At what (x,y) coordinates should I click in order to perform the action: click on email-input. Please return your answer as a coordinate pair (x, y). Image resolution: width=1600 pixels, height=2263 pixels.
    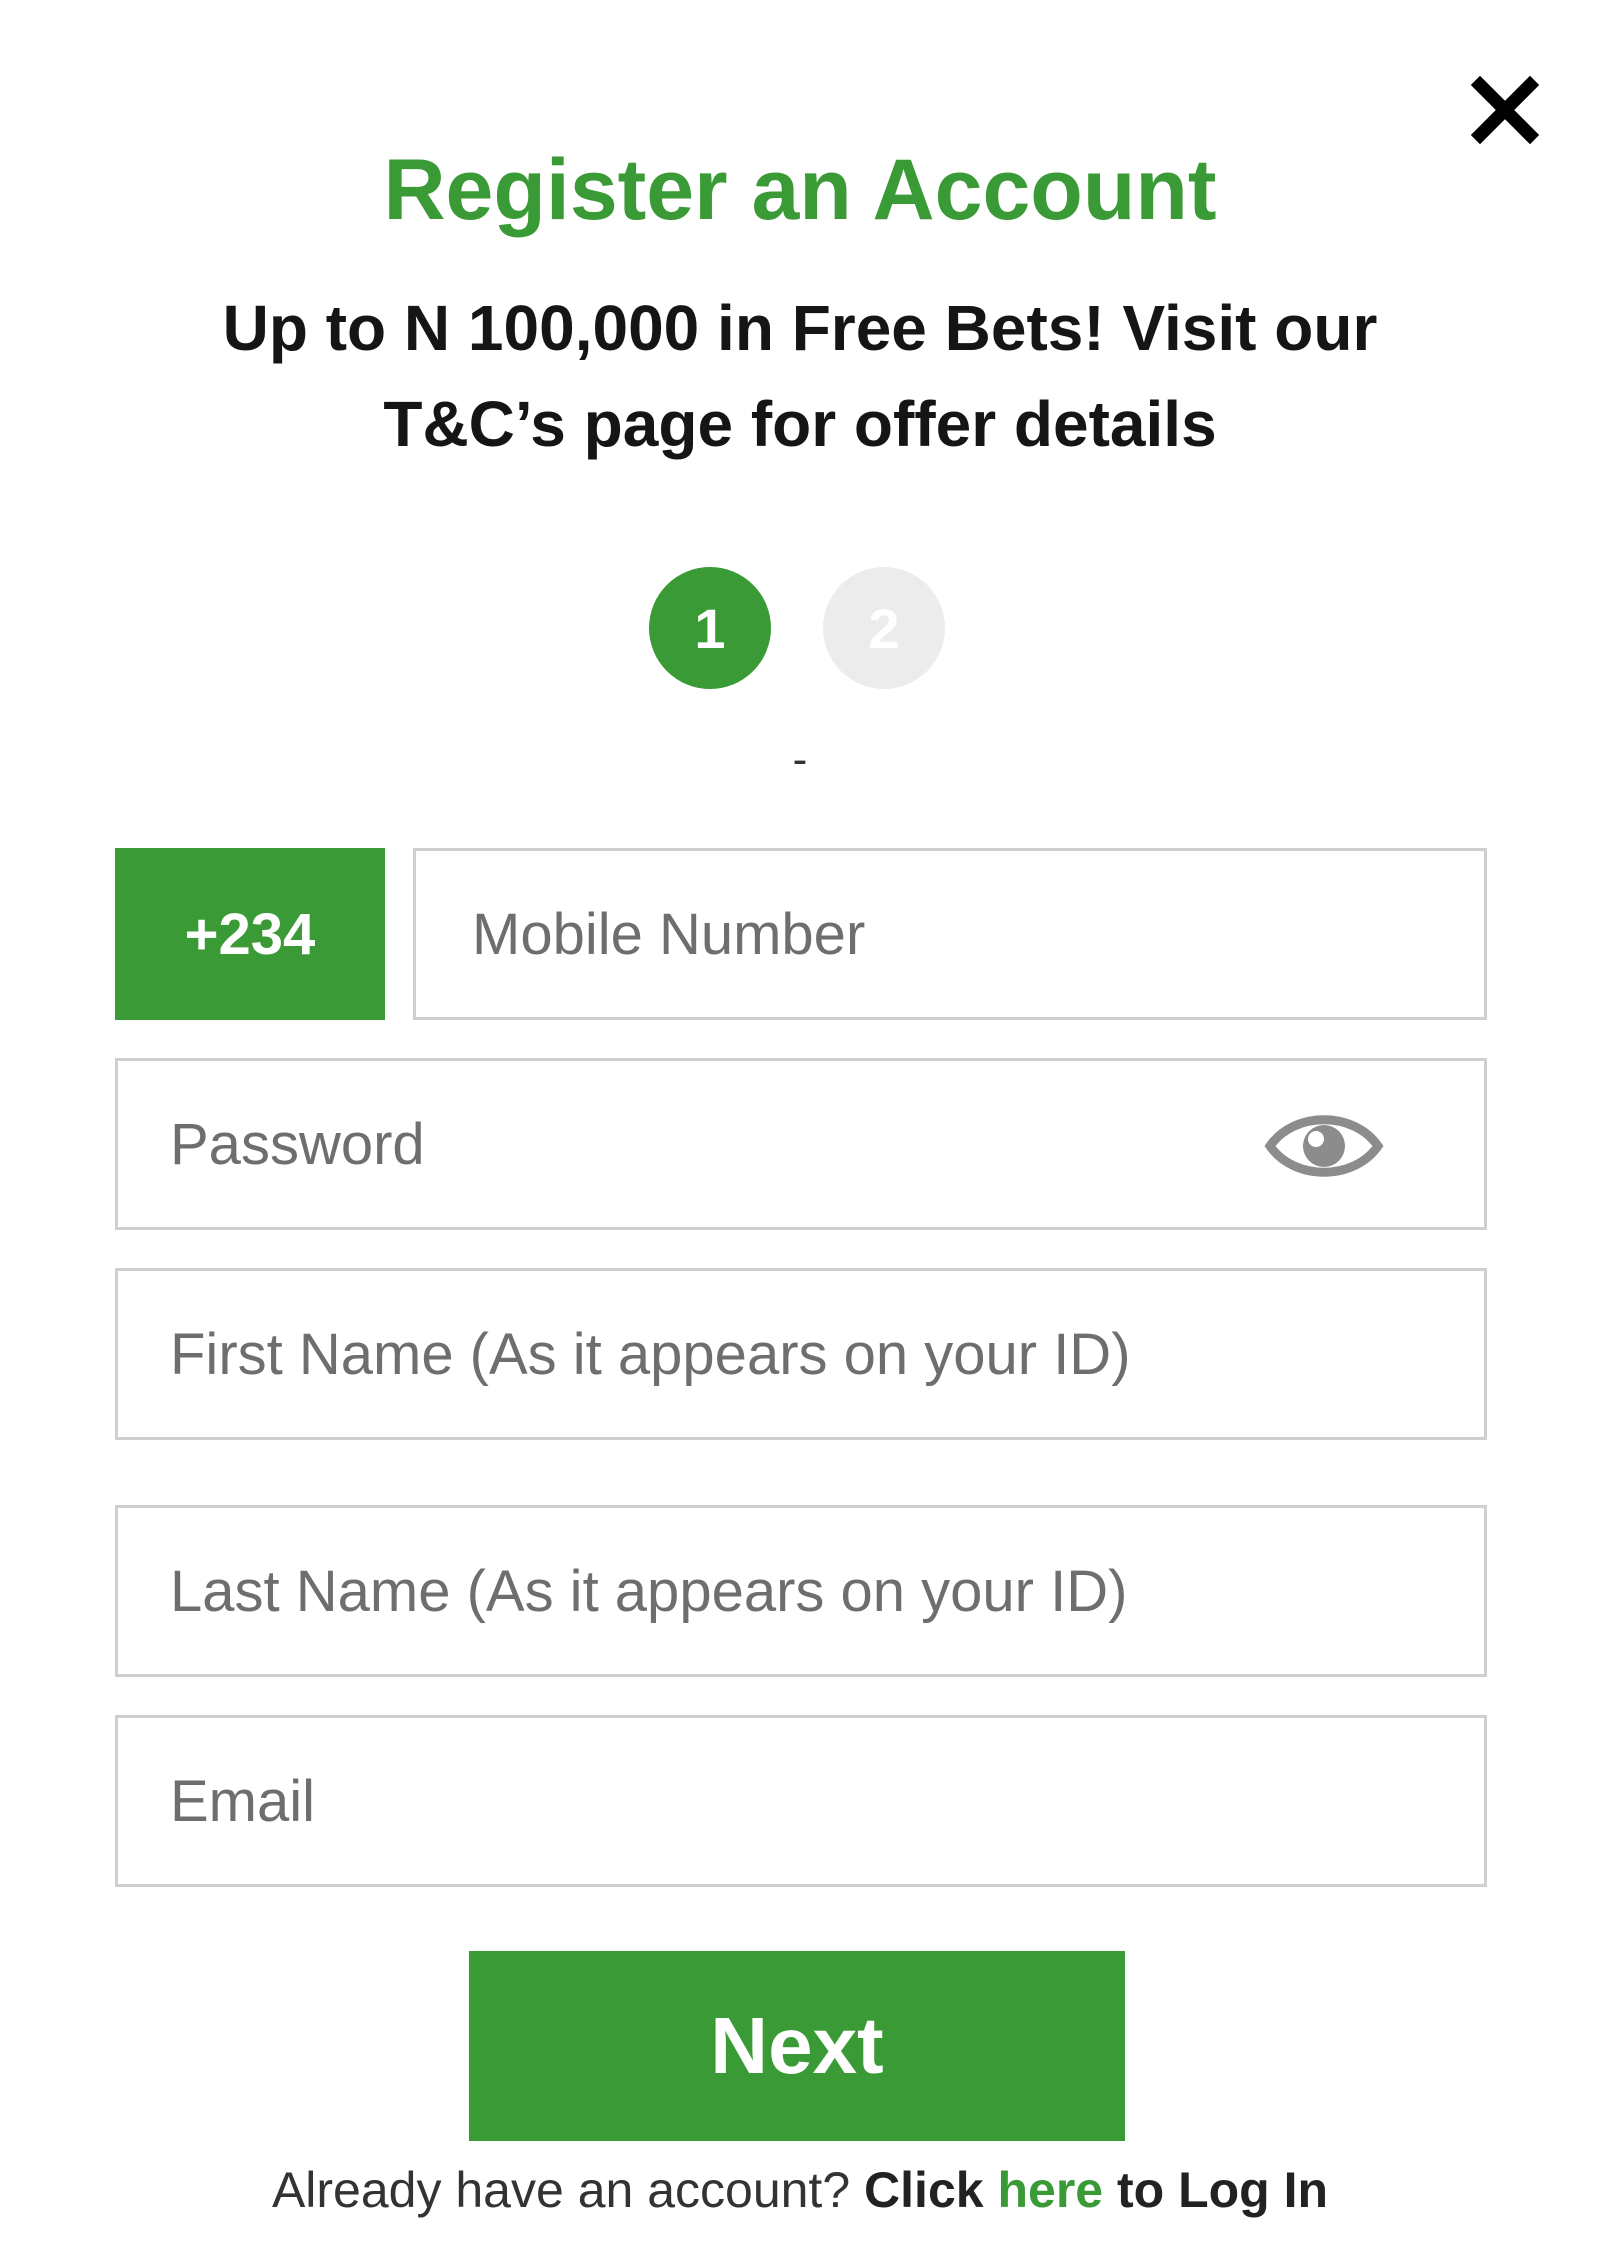
    Looking at the image, I should click on (801, 1801).